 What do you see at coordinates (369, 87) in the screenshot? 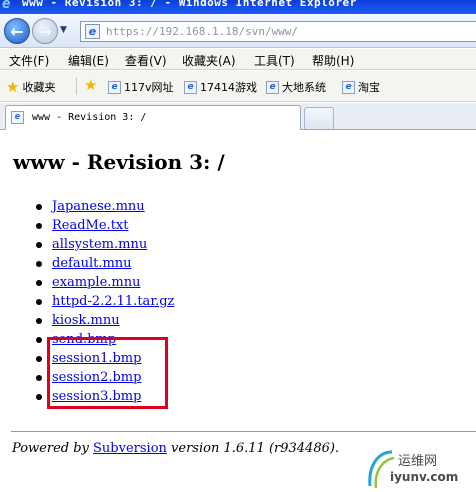
I see `favorite-link-label: 淘宝` at bounding box center [369, 87].